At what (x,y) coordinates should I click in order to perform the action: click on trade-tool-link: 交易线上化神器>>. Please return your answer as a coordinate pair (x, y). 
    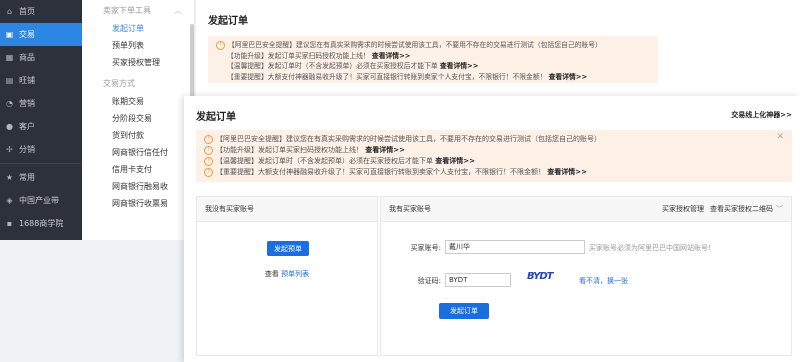
    Looking at the image, I should click on (761, 115).